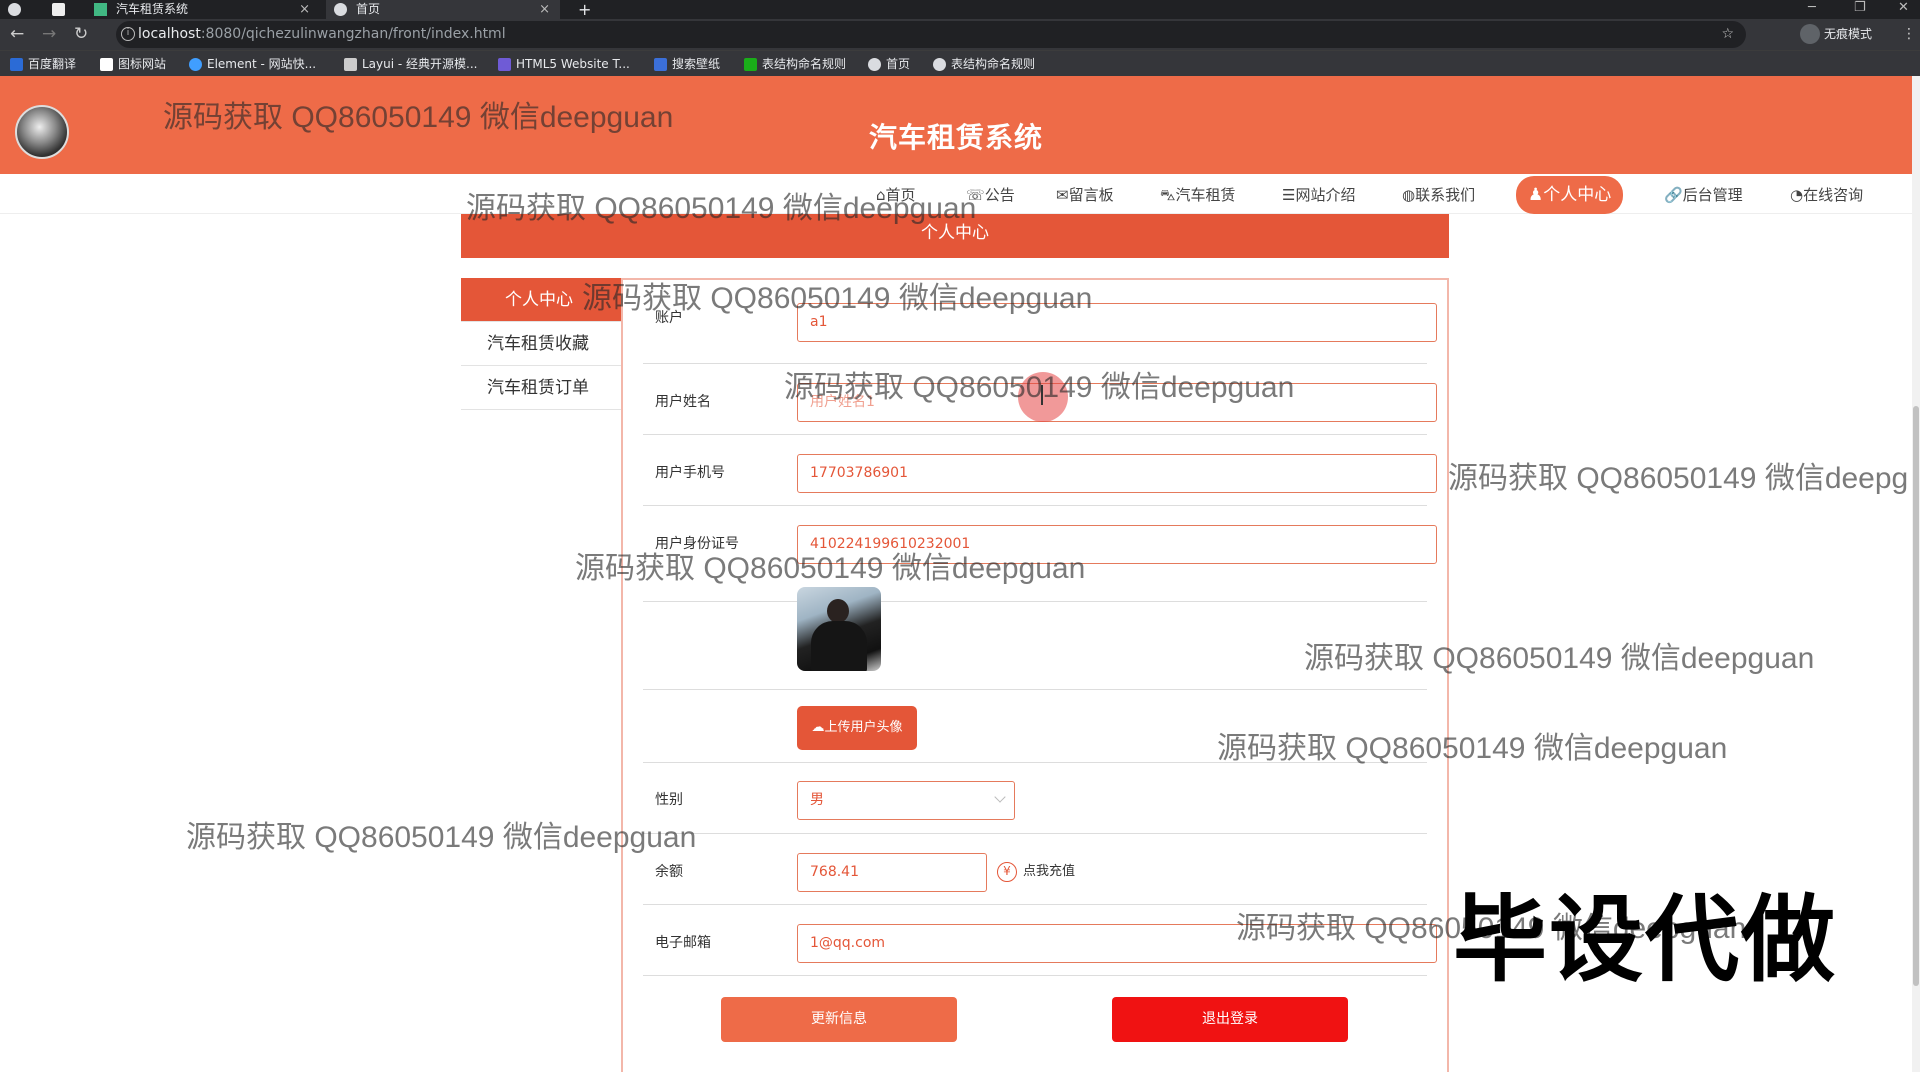 This screenshot has width=1920, height=1072. I want to click on form-row-upload: ☁上传用户头像, so click(1035, 726).